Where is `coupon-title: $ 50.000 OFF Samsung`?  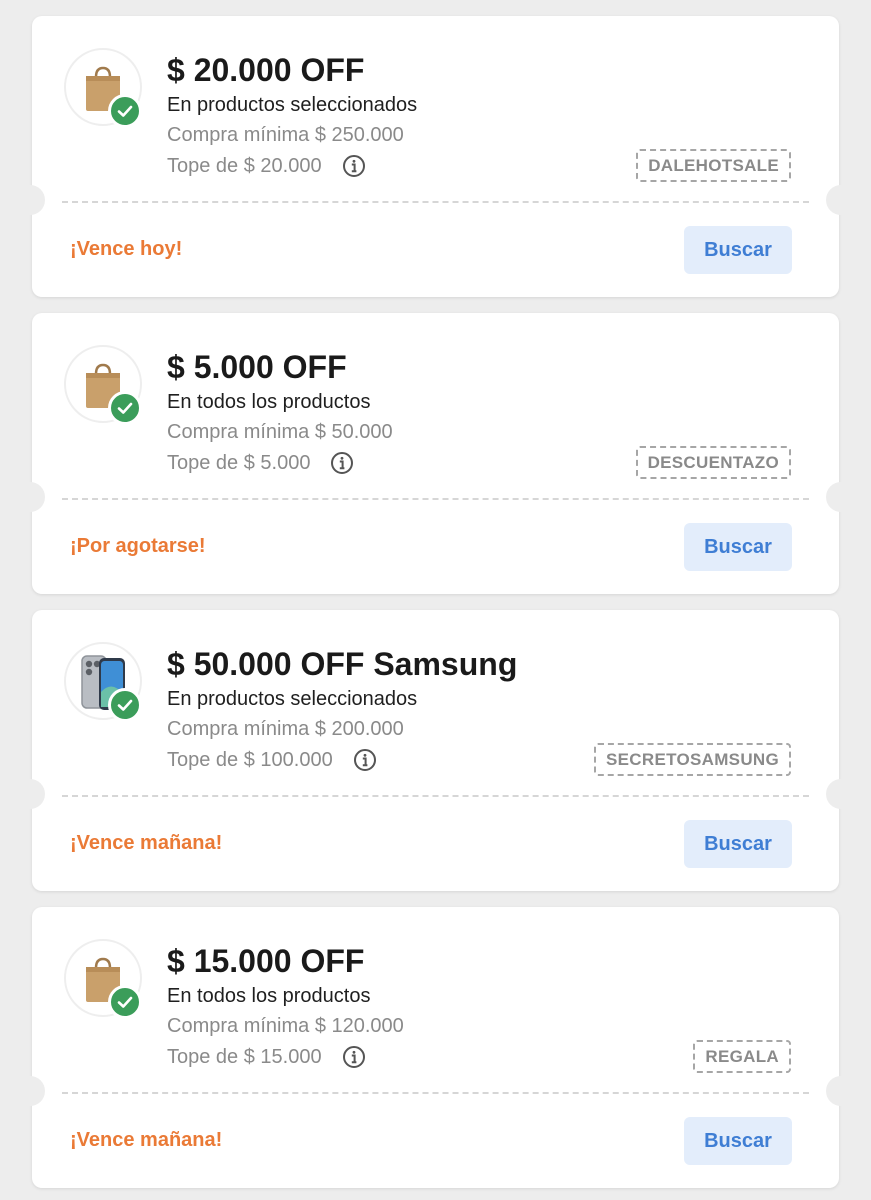
coupon-title: $ 50.000 OFF Samsung is located at coordinates (342, 664).